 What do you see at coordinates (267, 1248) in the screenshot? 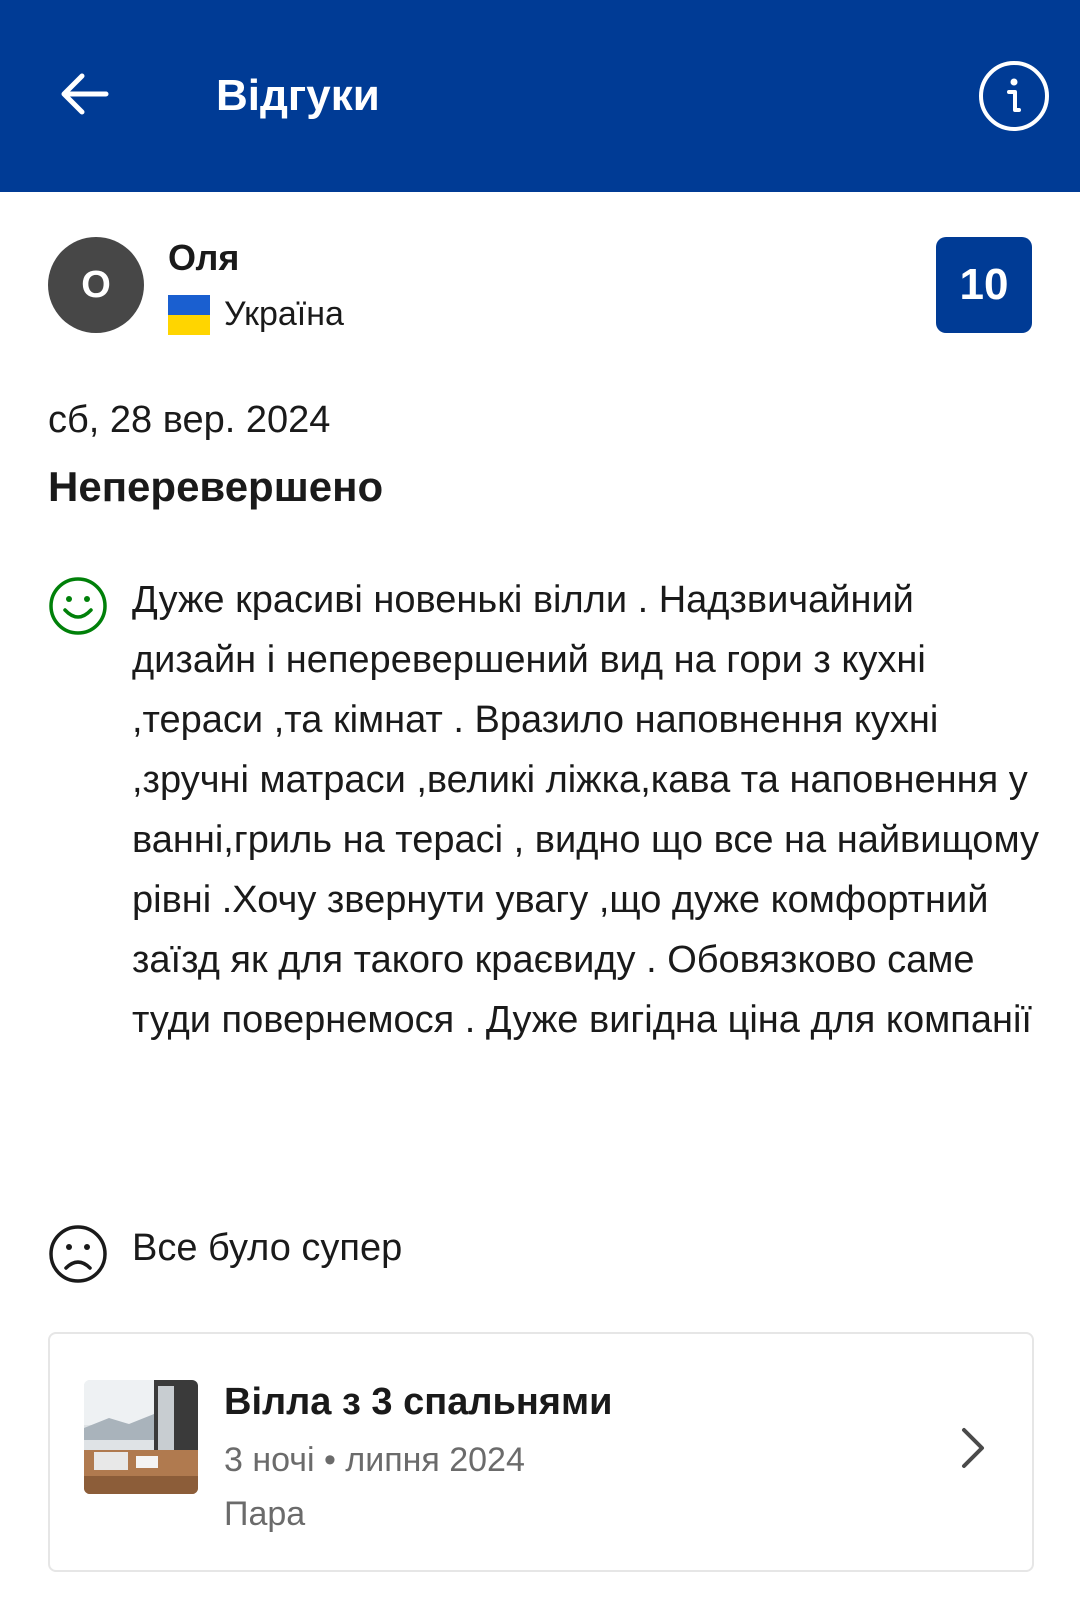
I see `review-negative-text: Все було супер` at bounding box center [267, 1248].